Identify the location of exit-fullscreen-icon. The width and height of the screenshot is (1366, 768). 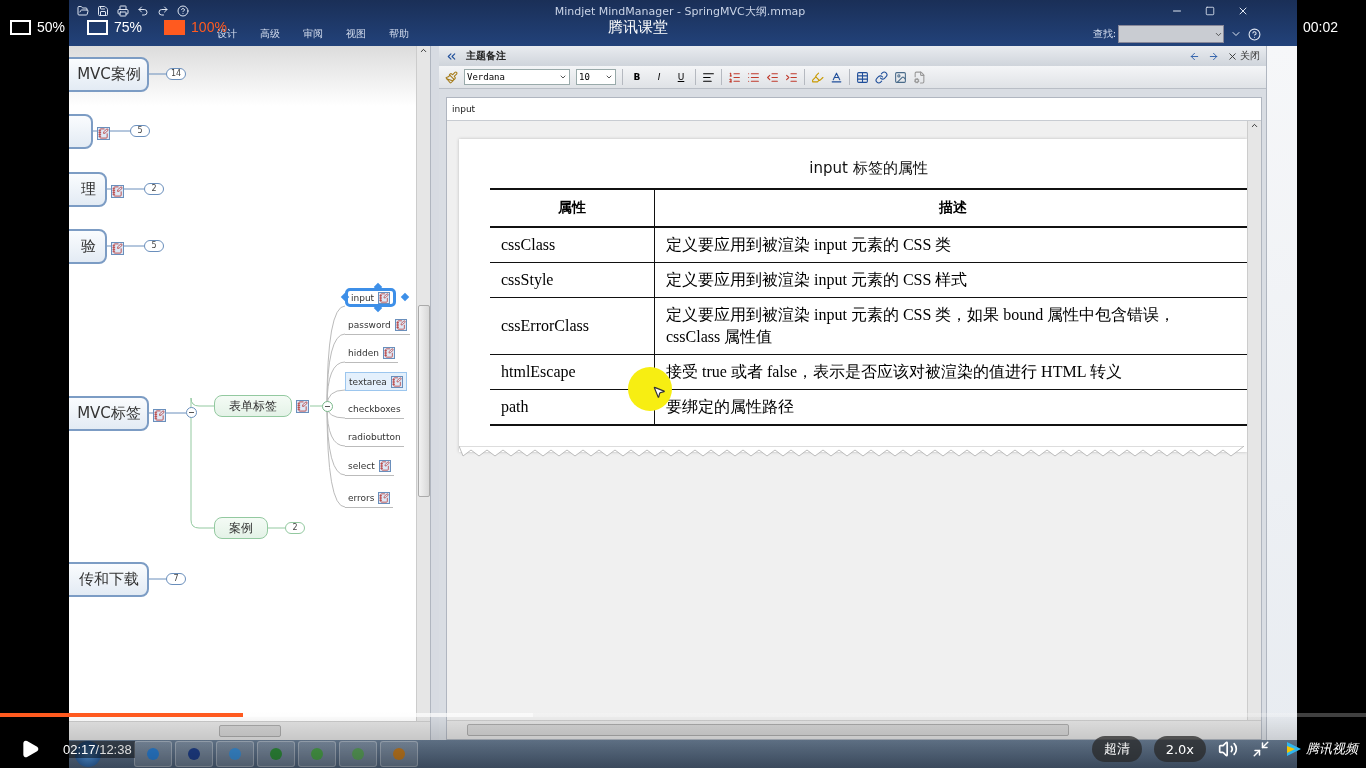
(1261, 749).